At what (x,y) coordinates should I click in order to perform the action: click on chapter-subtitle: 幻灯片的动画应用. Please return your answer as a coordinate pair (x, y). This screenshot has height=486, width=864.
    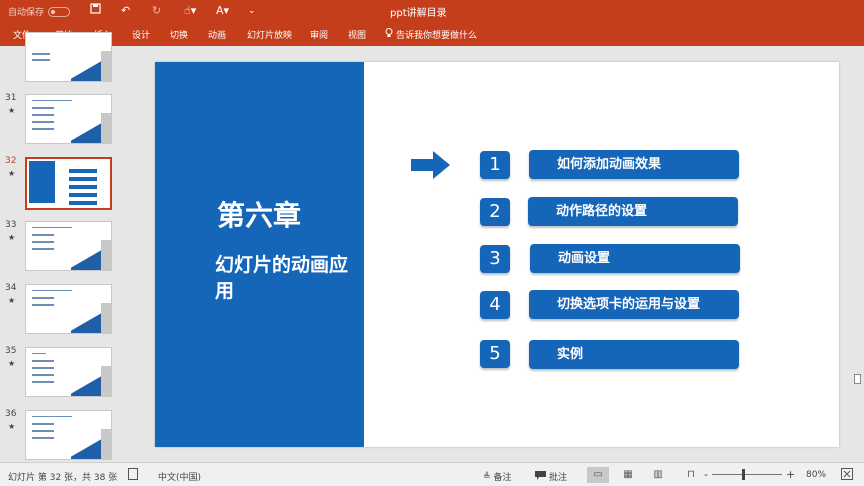
    Looking at the image, I should click on (290, 278).